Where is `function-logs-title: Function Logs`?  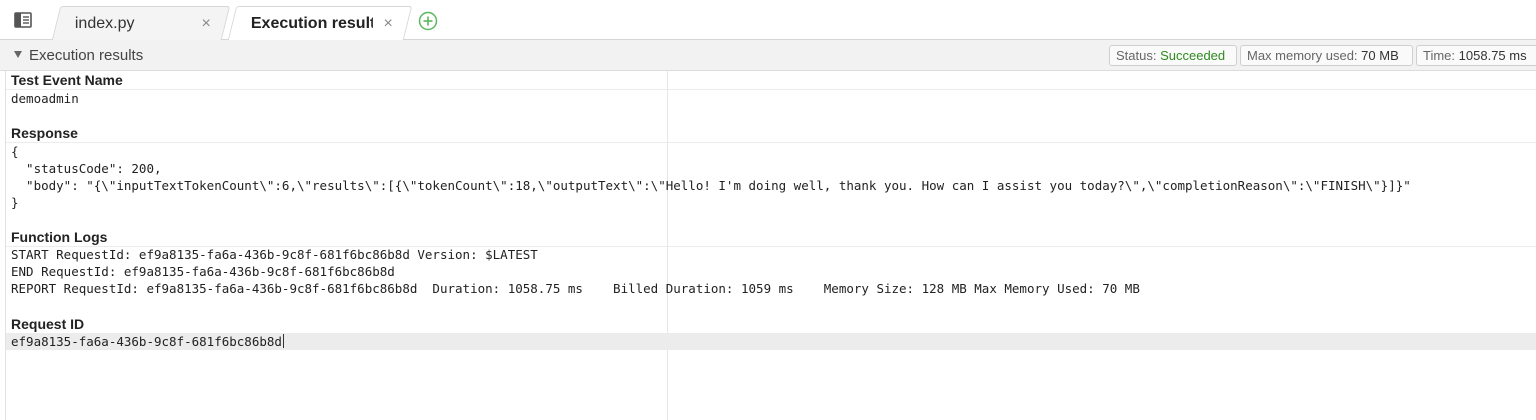 function-logs-title: Function Logs is located at coordinates (59, 237).